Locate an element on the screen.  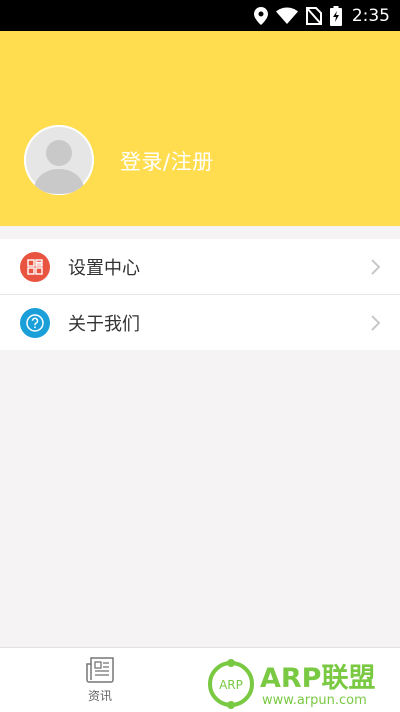
tab-label: 资讯 is located at coordinates (99, 696).